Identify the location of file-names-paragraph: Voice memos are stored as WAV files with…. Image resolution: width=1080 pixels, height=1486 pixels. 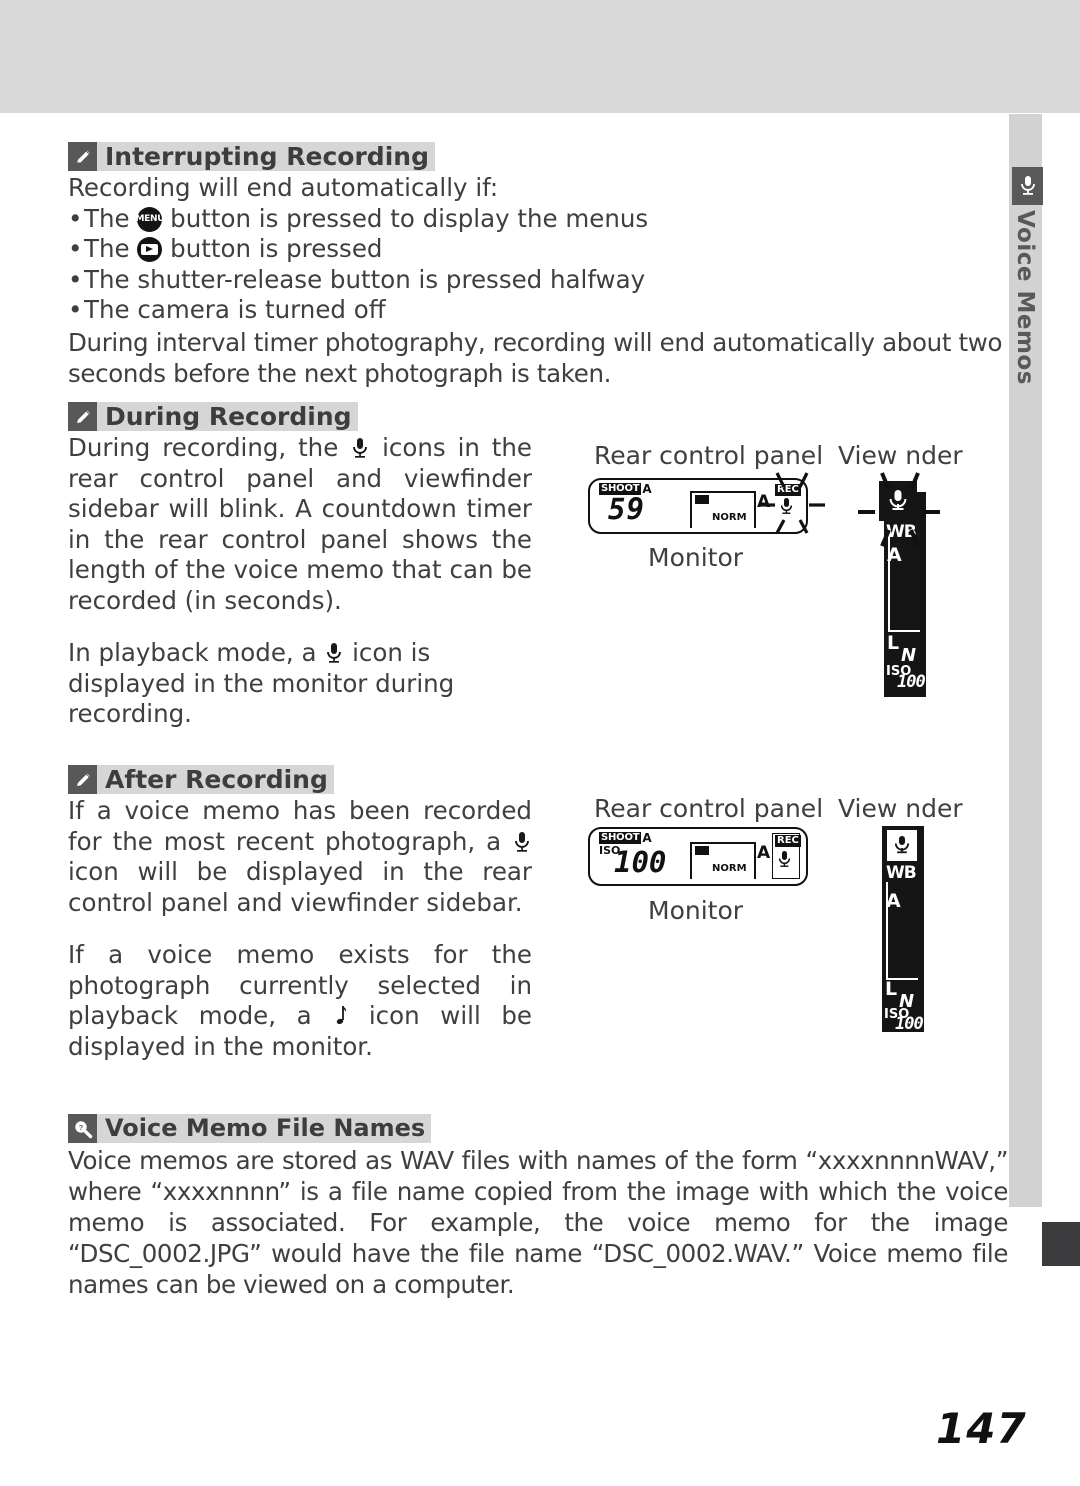
(538, 1222).